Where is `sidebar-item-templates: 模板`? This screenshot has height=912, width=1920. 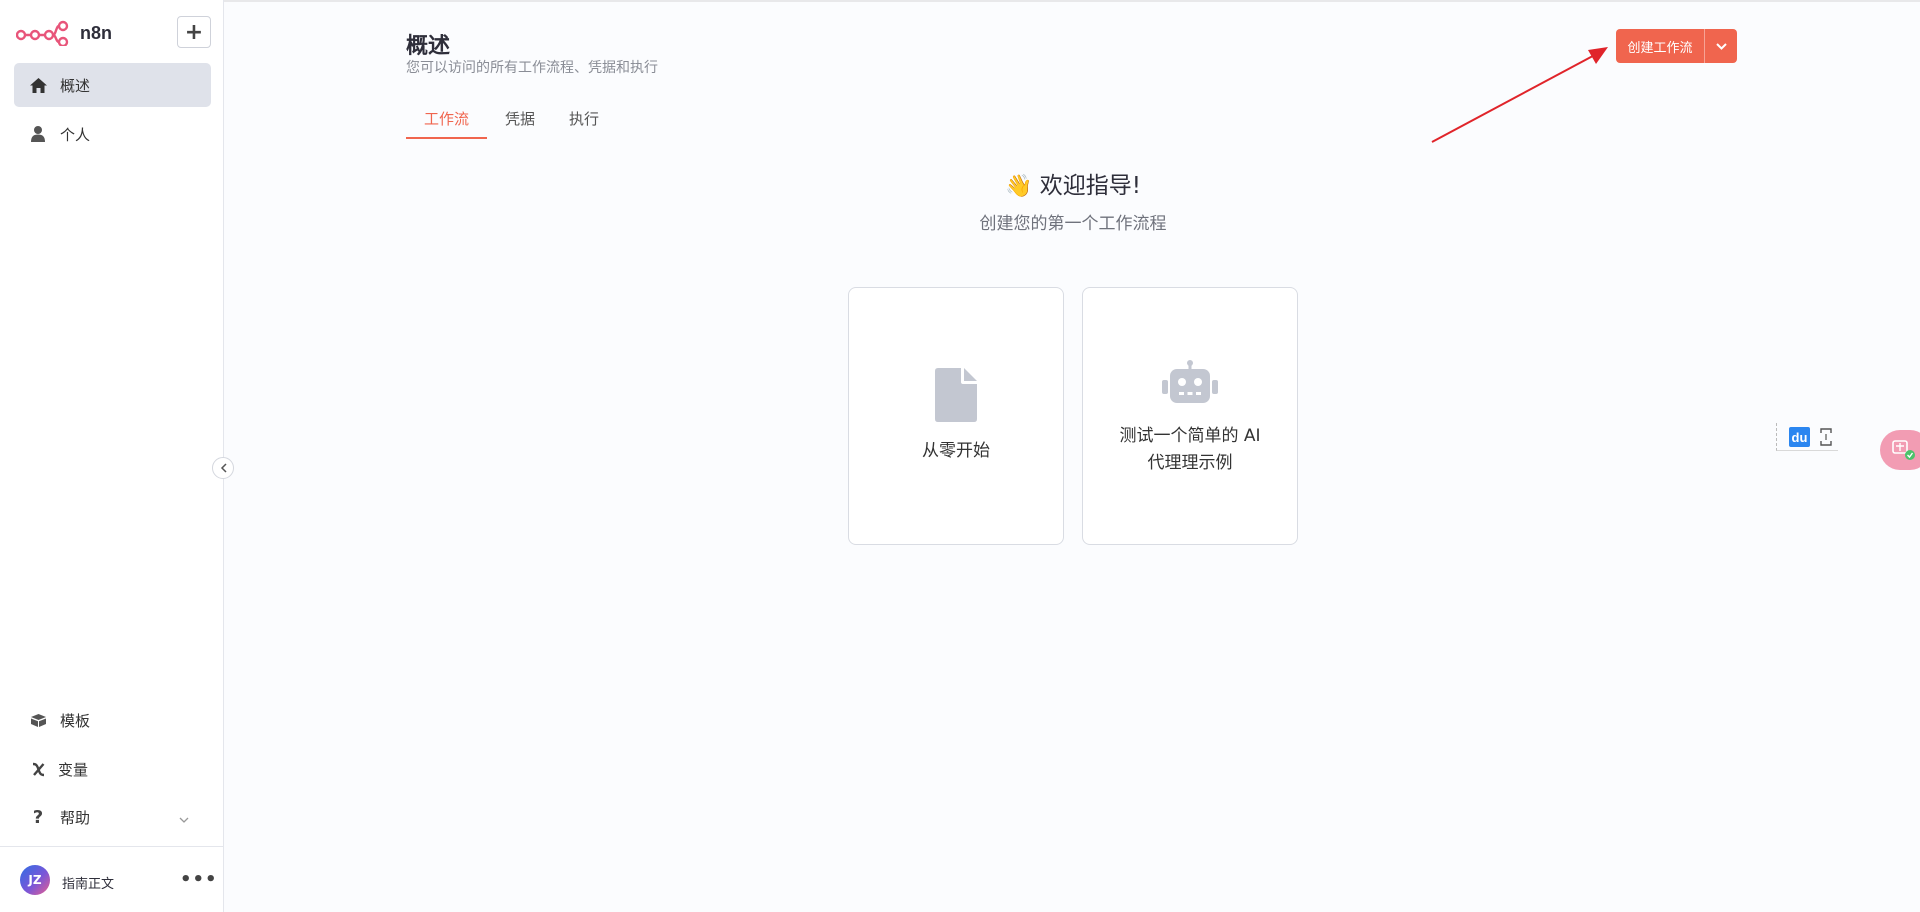
sidebar-item-templates: 模板 is located at coordinates (112, 720).